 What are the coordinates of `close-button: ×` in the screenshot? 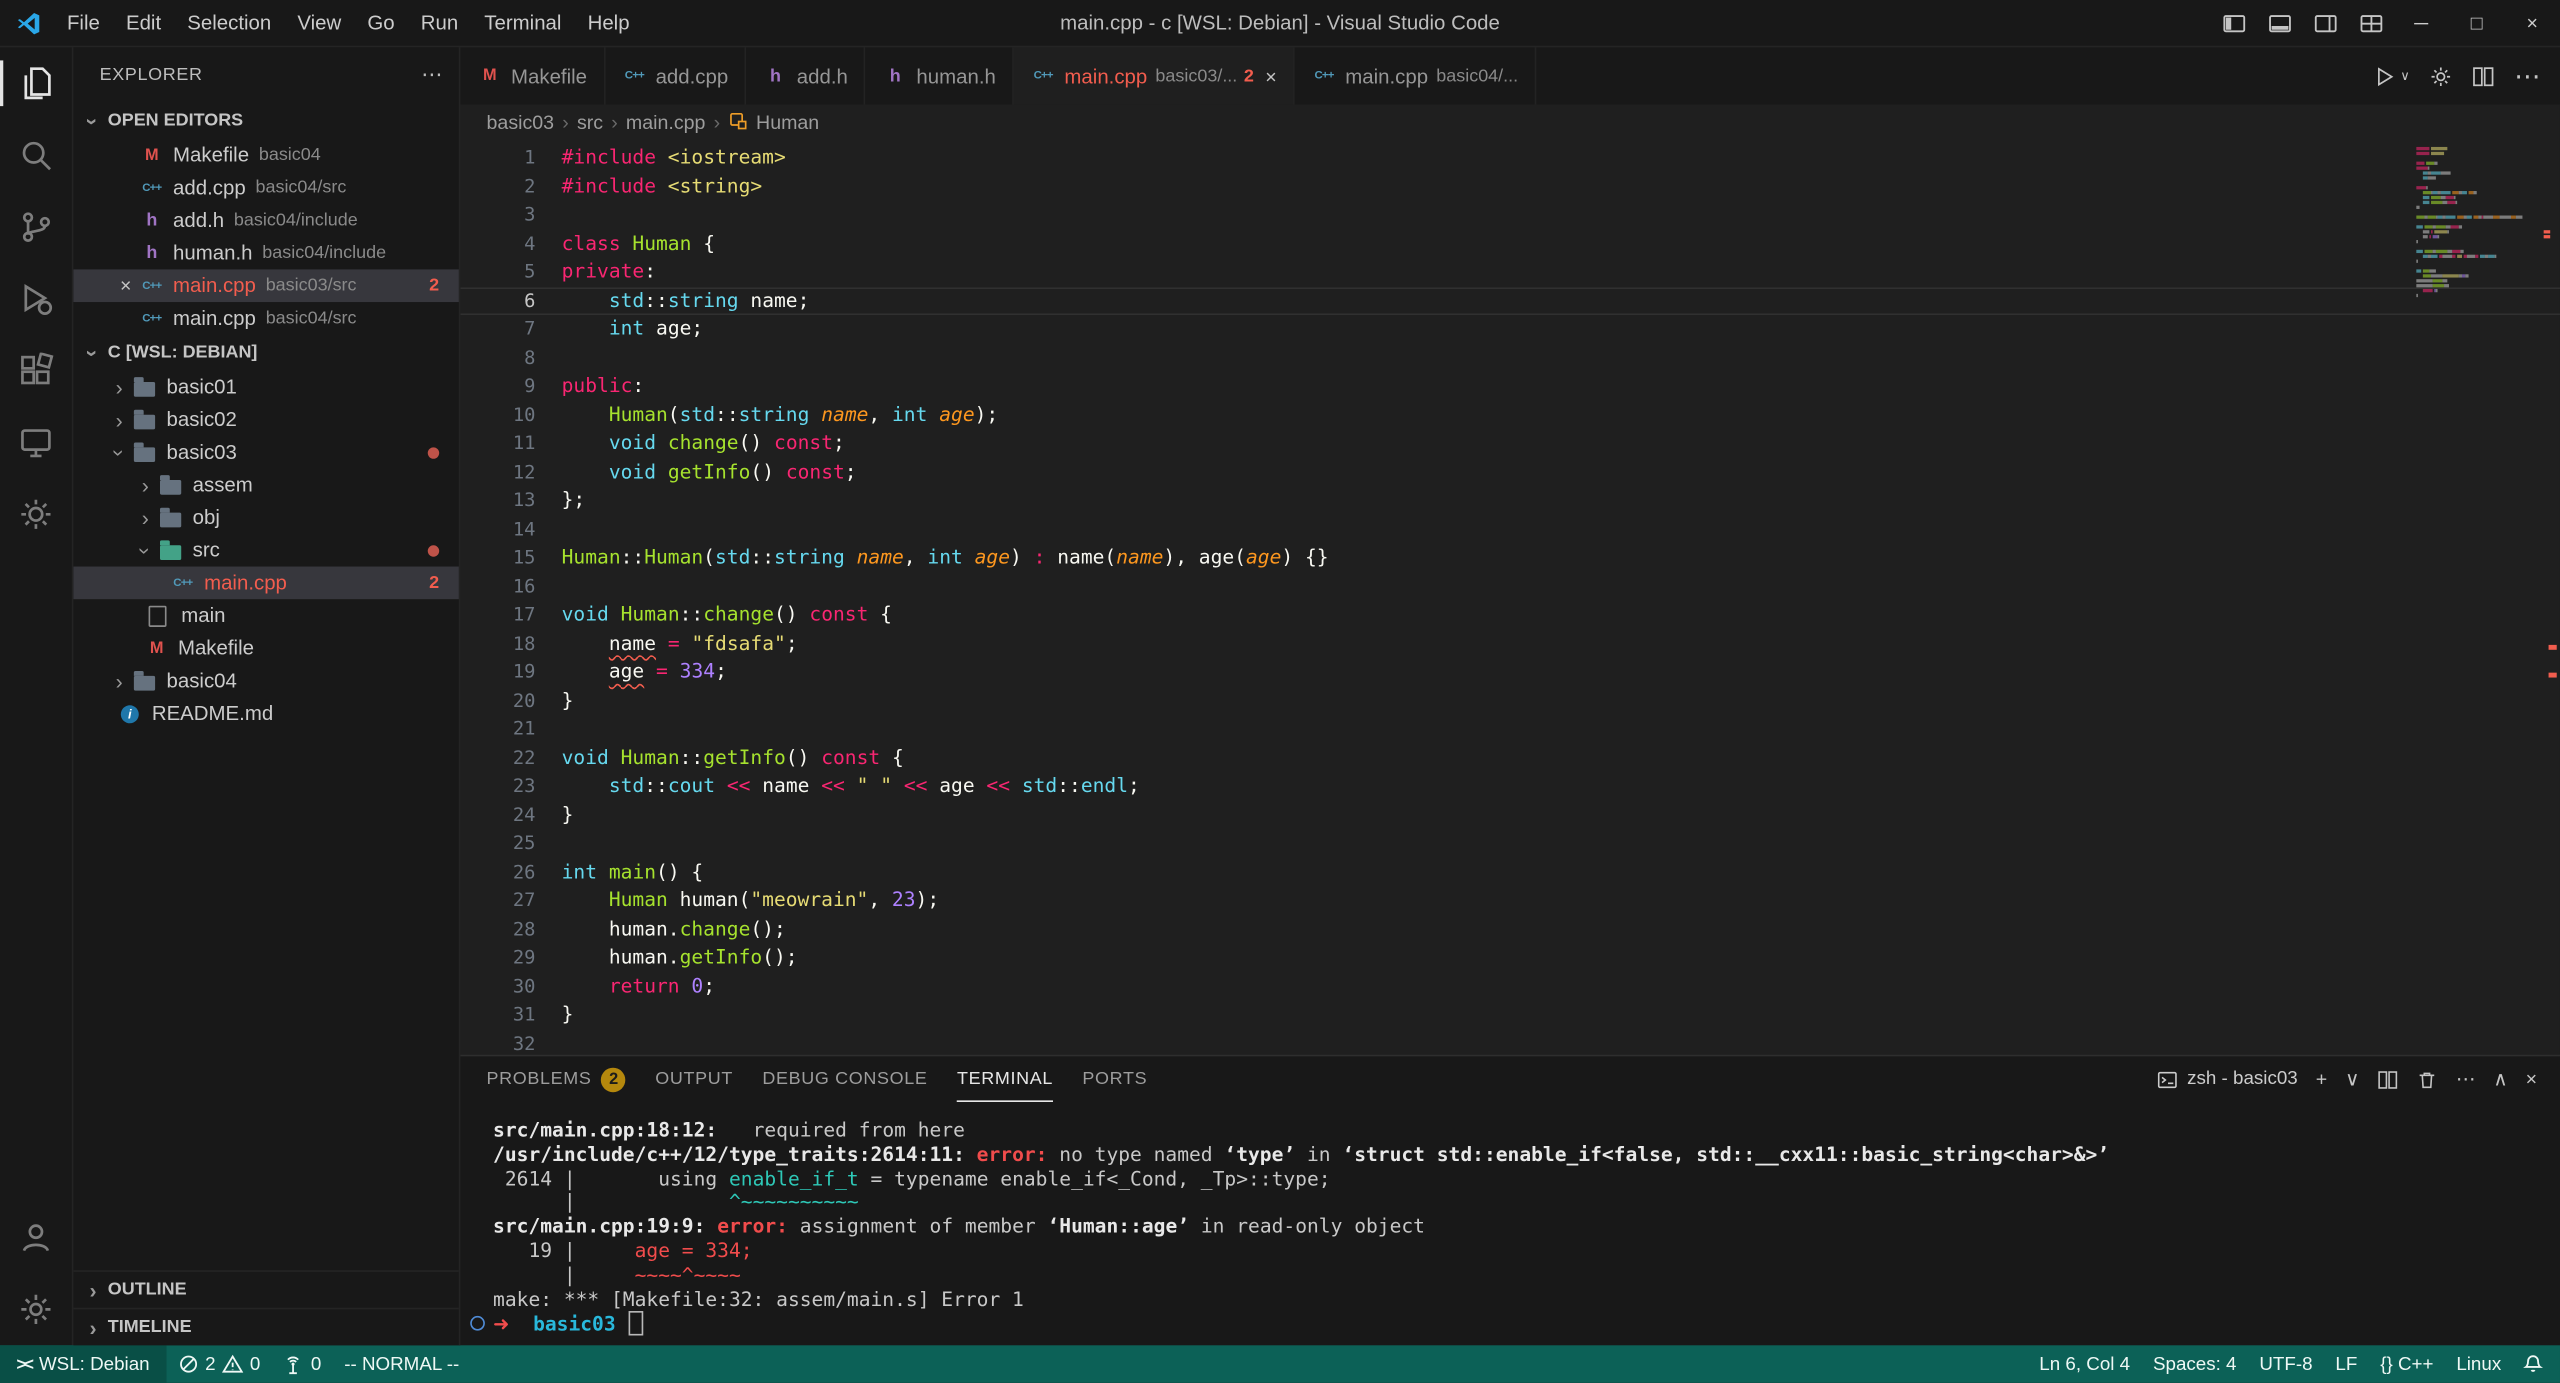 It's located at (2532, 23).